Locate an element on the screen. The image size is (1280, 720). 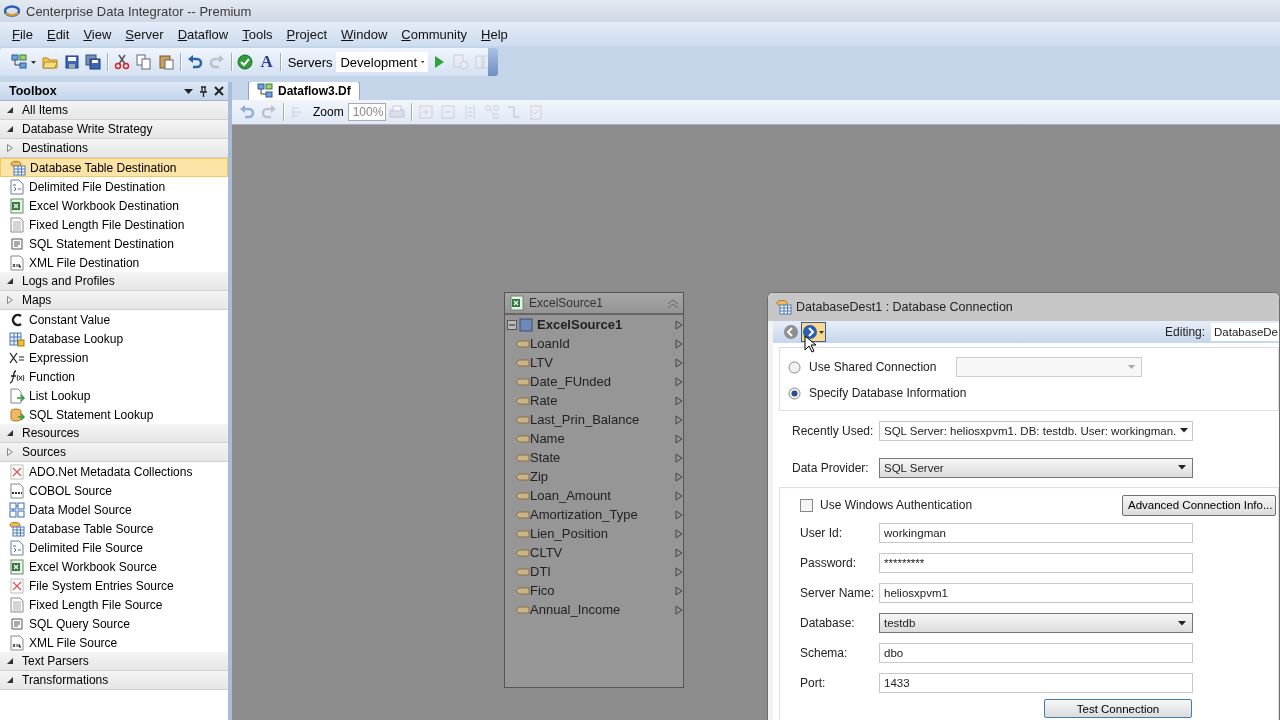
scissors-icon is located at coordinates (122, 62).